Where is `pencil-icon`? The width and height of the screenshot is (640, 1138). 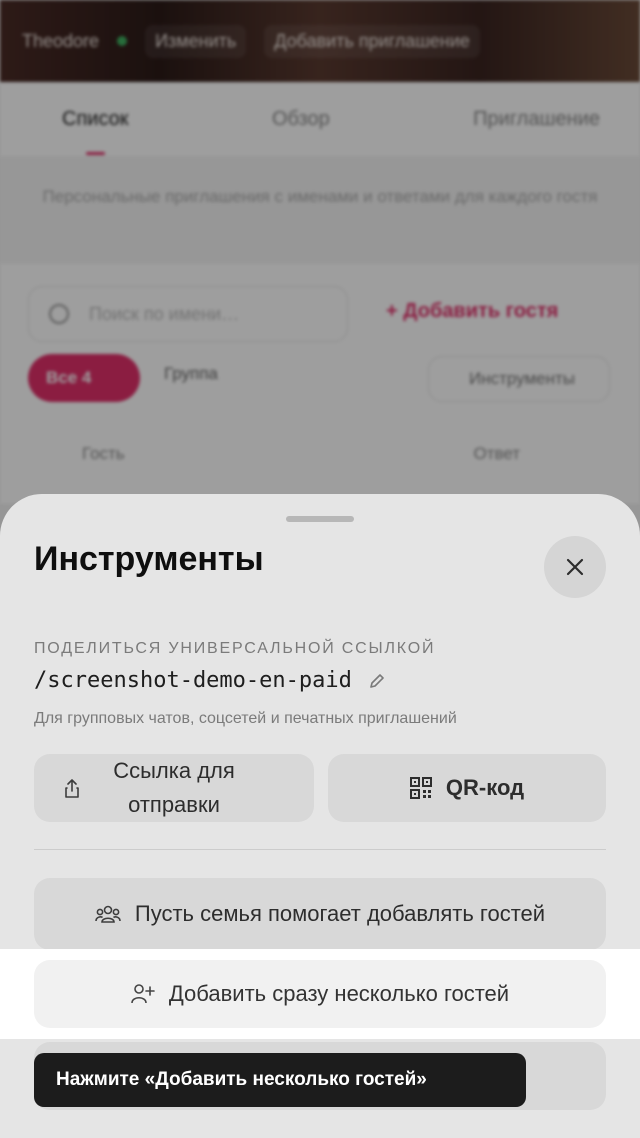 pencil-icon is located at coordinates (377, 681).